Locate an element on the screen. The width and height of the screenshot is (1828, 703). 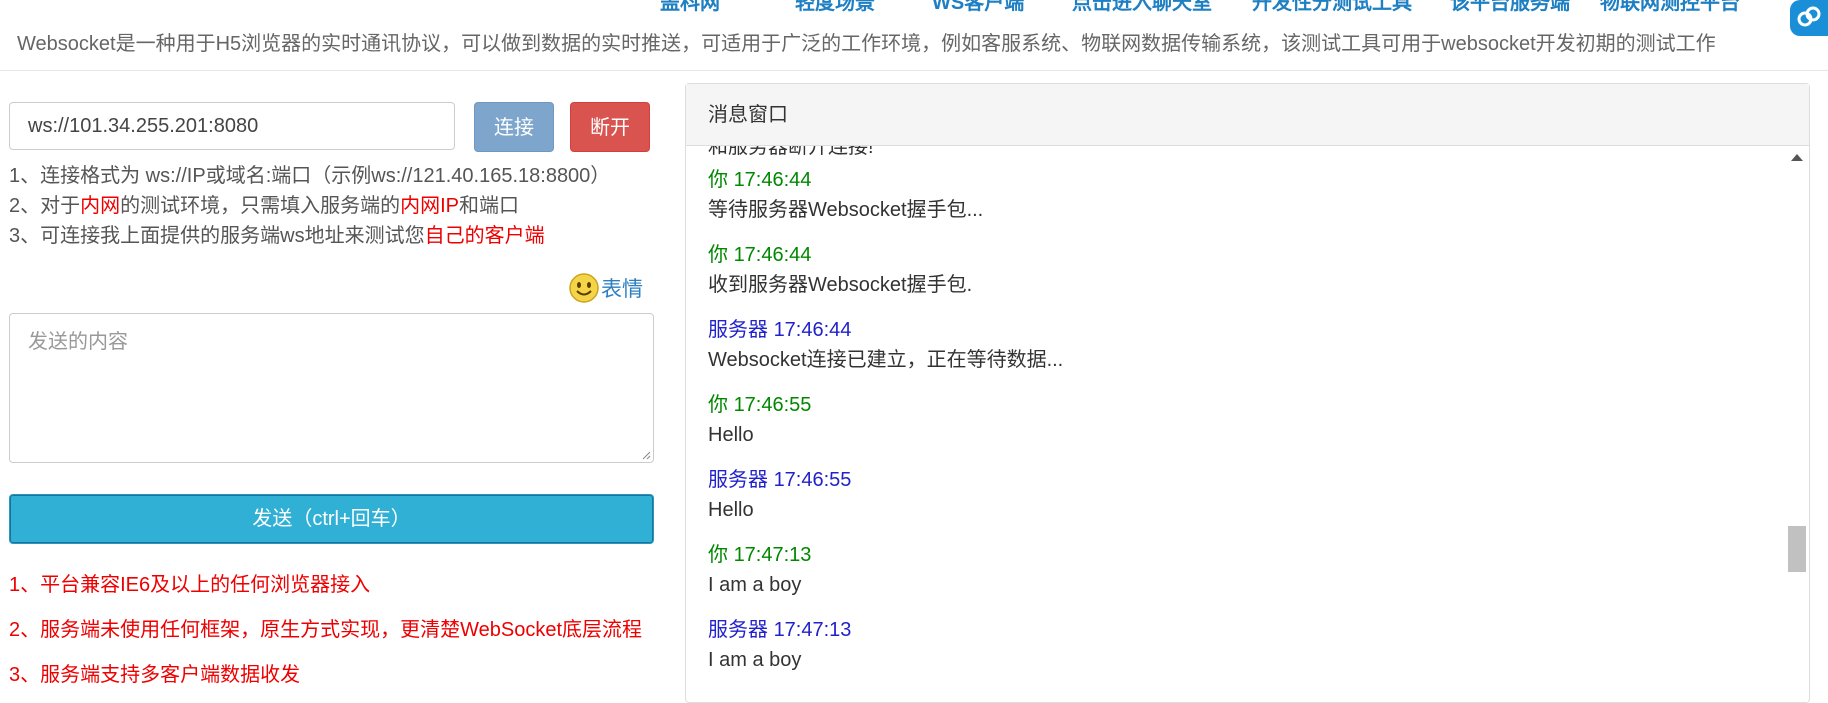
resize-grip-icon is located at coordinates (645, 454).